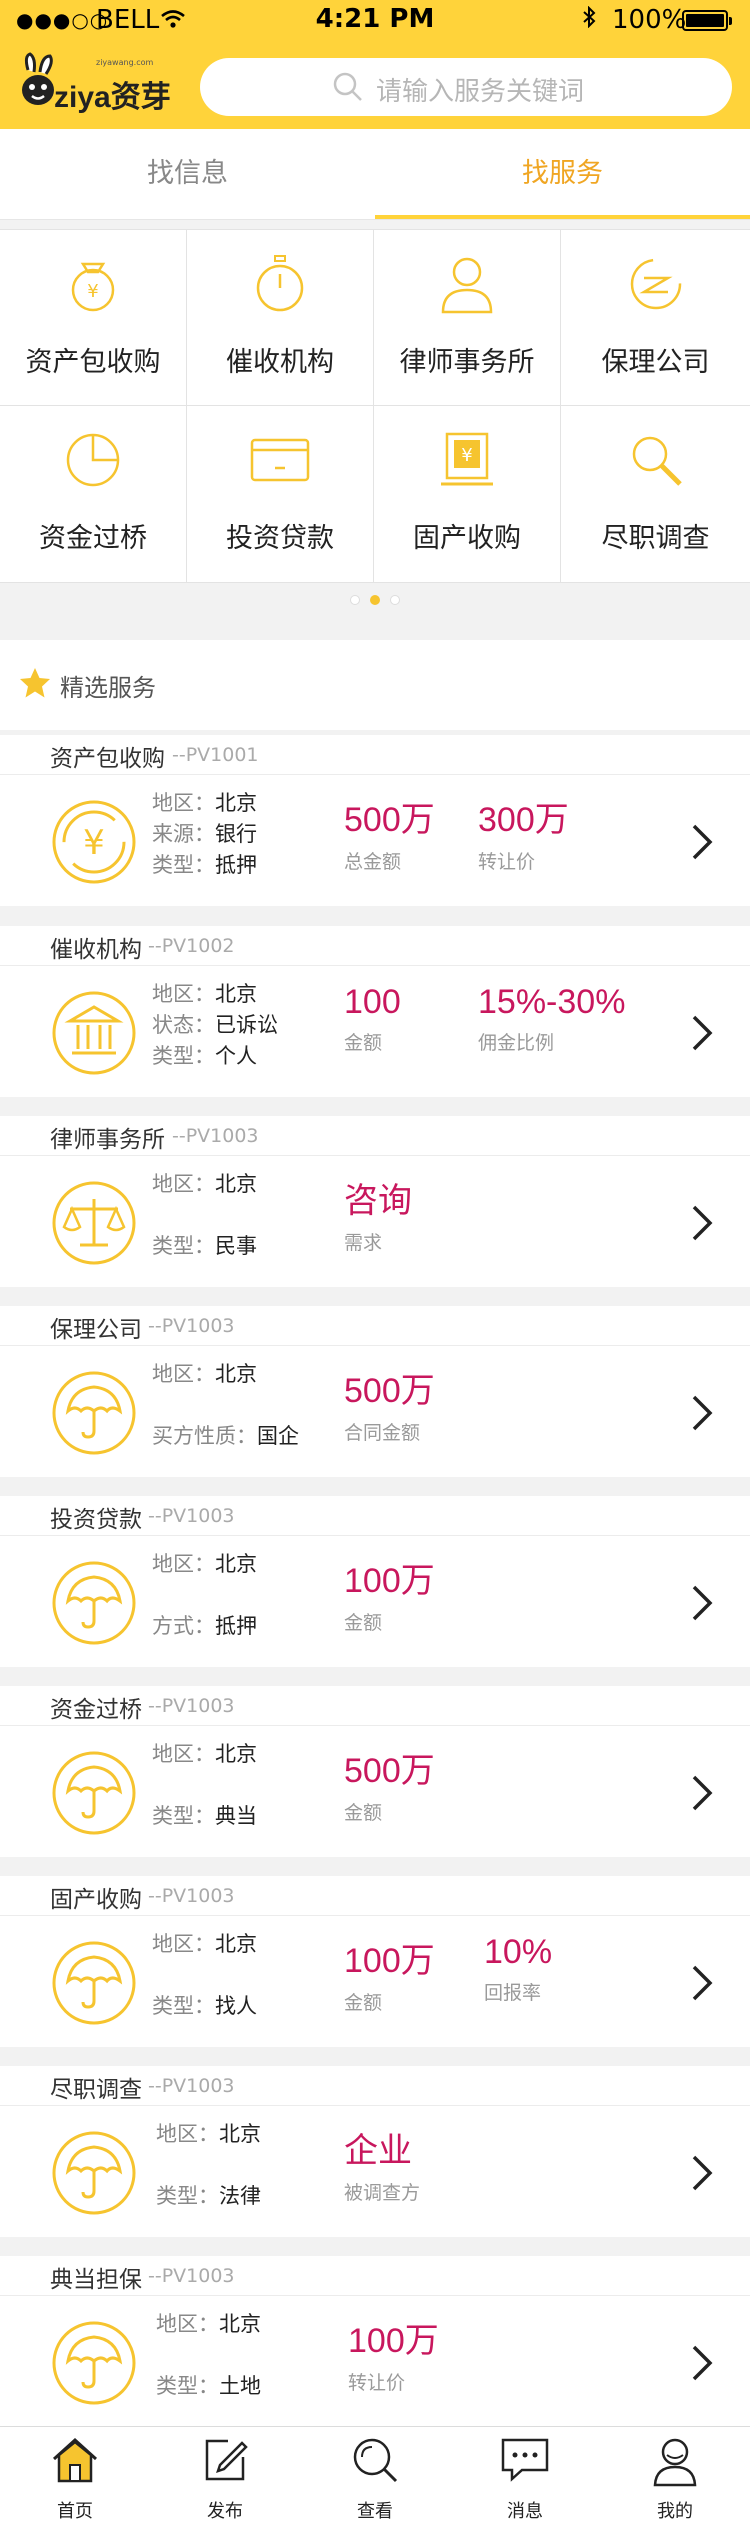  What do you see at coordinates (225, 2511) in the screenshot?
I see `tabbar-label: 发布` at bounding box center [225, 2511].